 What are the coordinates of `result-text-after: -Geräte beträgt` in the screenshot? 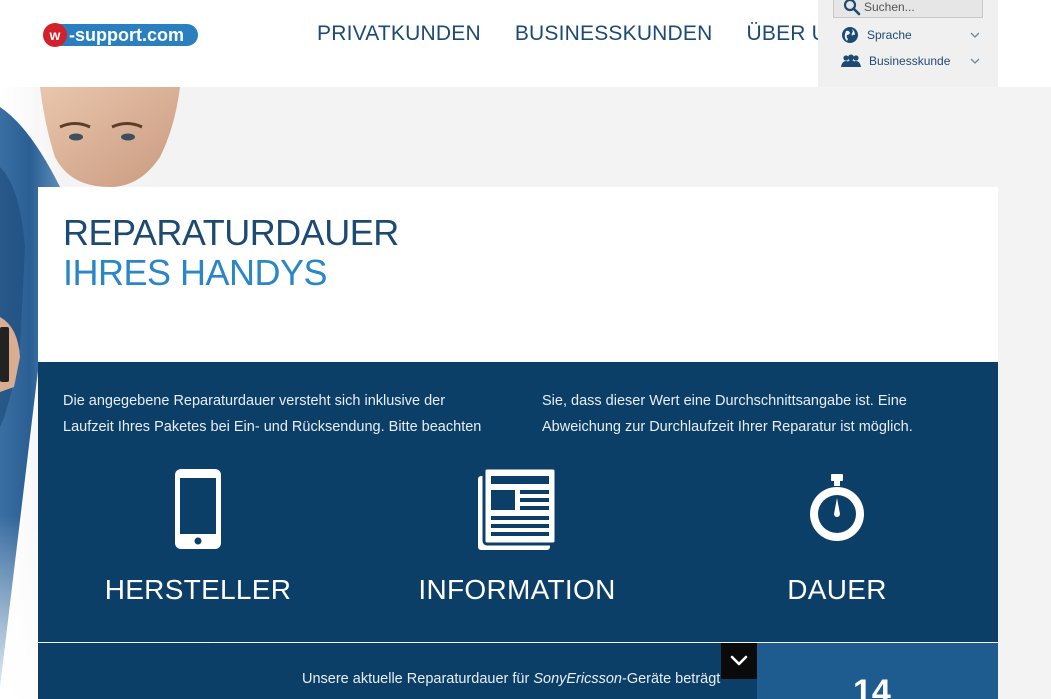 It's located at (671, 679).